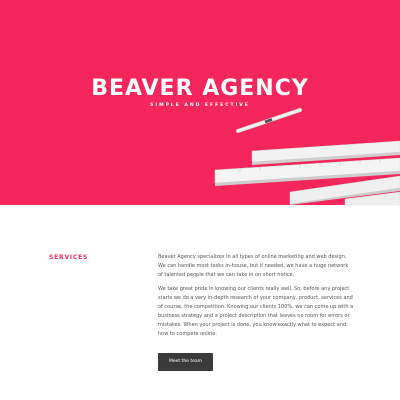 The image size is (400, 400). I want to click on site-title: BEAVER AGENCY, so click(200, 88).